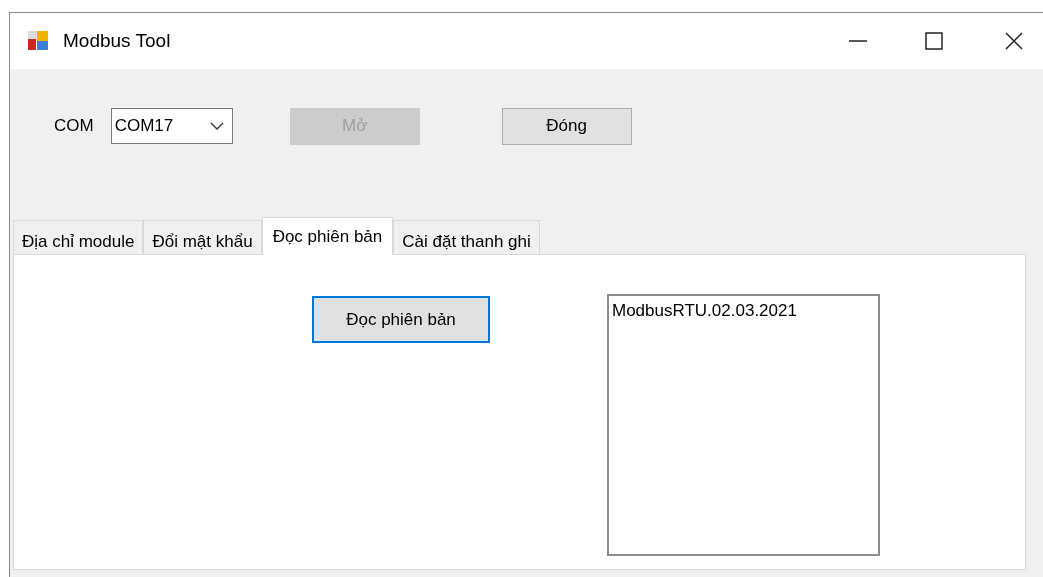 Image resolution: width=1043 pixels, height=577 pixels. I want to click on caret-icon, so click(216, 126).